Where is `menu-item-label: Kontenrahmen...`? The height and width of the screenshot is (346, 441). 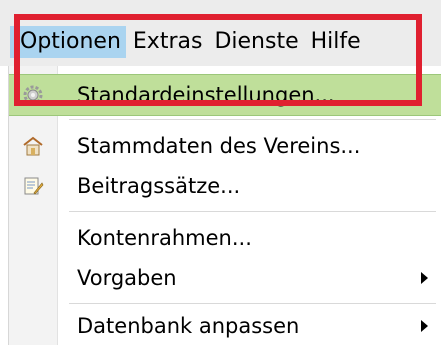 menu-item-label: Kontenrahmen... is located at coordinates (164, 238).